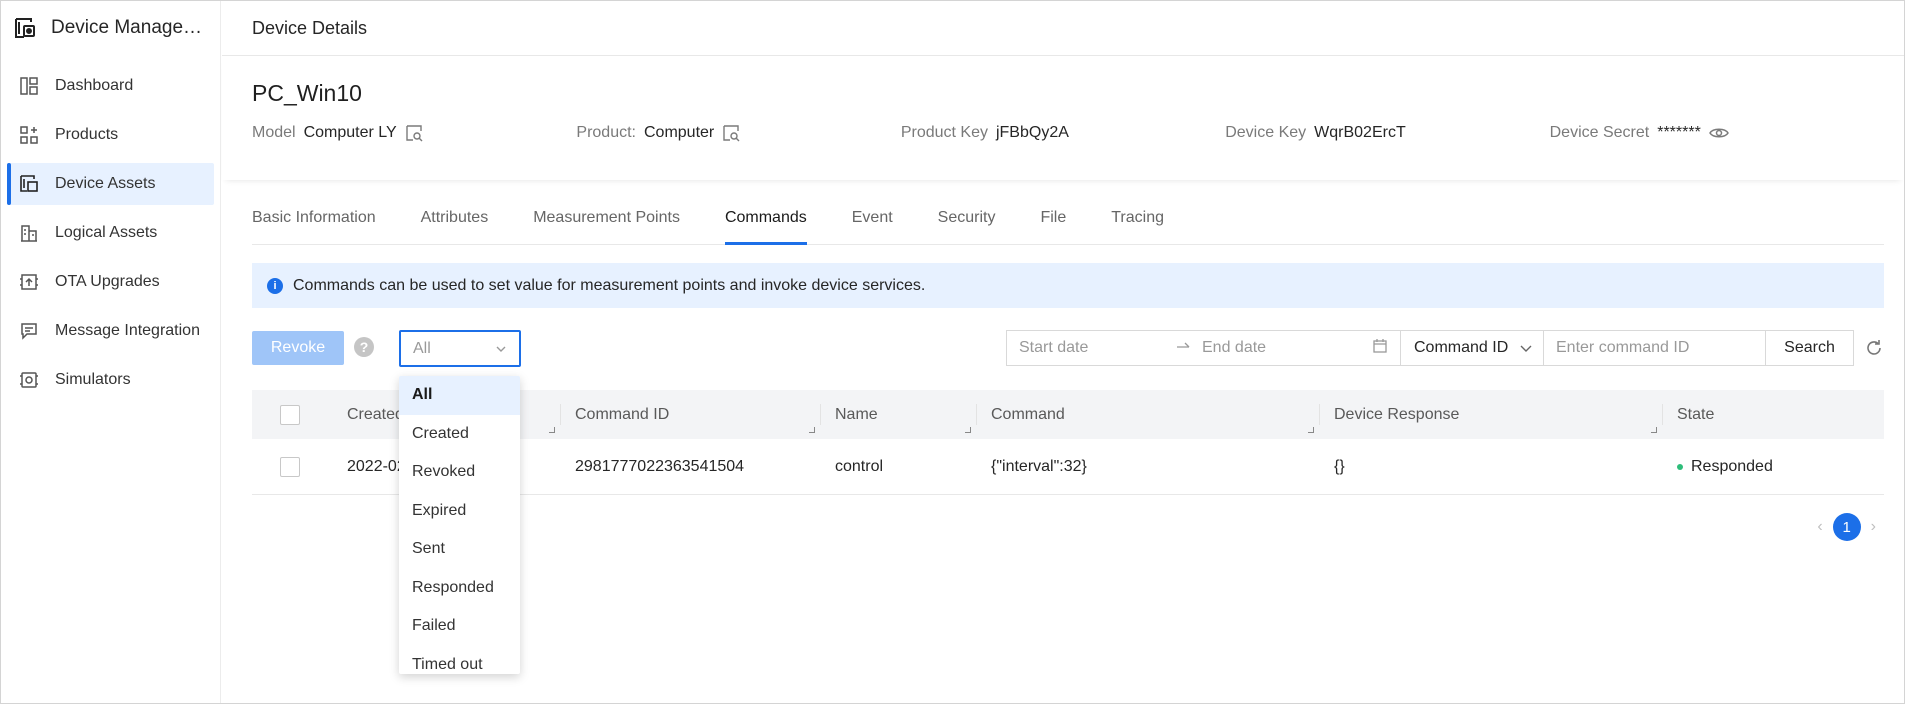 The image size is (1905, 704). What do you see at coordinates (1490, 414) in the screenshot?
I see `col-device-response: Device Response` at bounding box center [1490, 414].